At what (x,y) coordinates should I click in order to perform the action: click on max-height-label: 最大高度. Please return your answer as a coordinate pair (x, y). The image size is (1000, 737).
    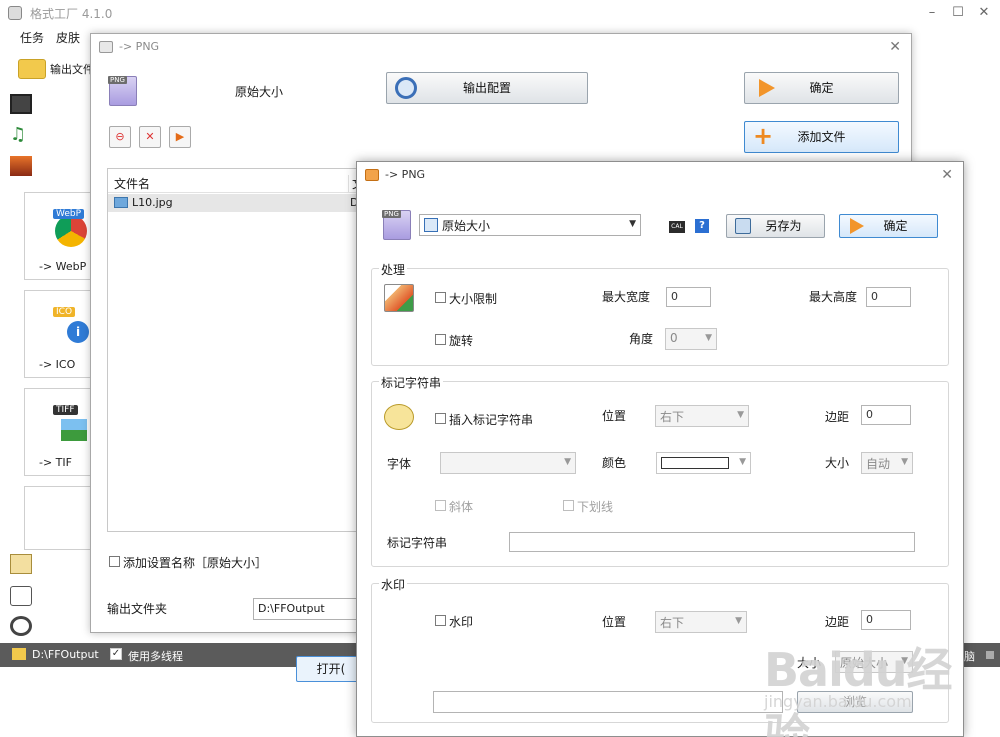
    Looking at the image, I should click on (833, 297).